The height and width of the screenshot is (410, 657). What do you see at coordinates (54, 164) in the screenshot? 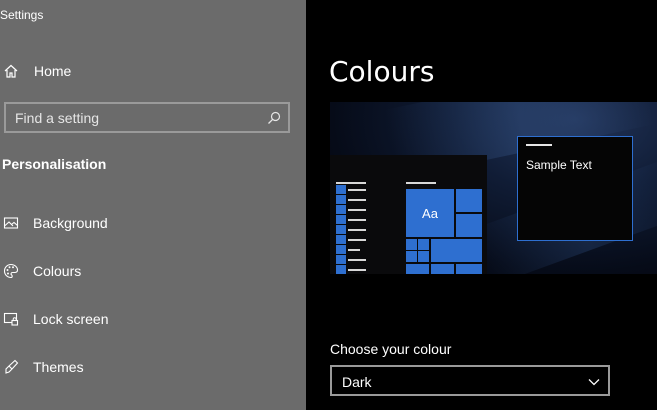
I see `section-heading: Personalisation` at bounding box center [54, 164].